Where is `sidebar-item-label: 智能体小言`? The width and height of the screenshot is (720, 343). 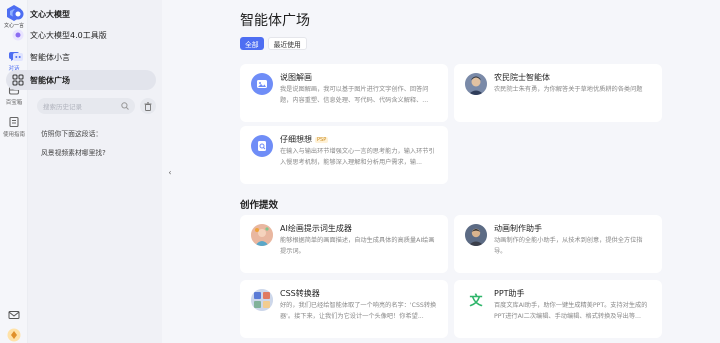 sidebar-item-label: 智能体小言 is located at coordinates (50, 57).